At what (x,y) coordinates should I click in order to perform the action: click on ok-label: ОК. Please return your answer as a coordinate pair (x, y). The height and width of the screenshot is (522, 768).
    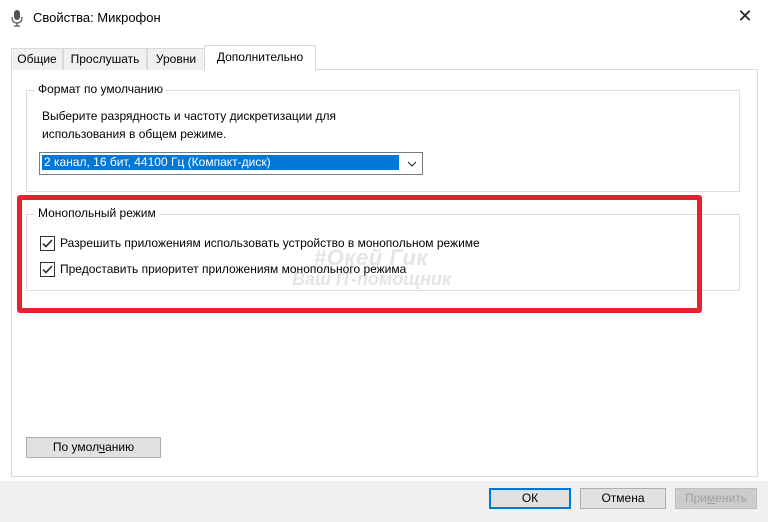
    Looking at the image, I should click on (530, 498).